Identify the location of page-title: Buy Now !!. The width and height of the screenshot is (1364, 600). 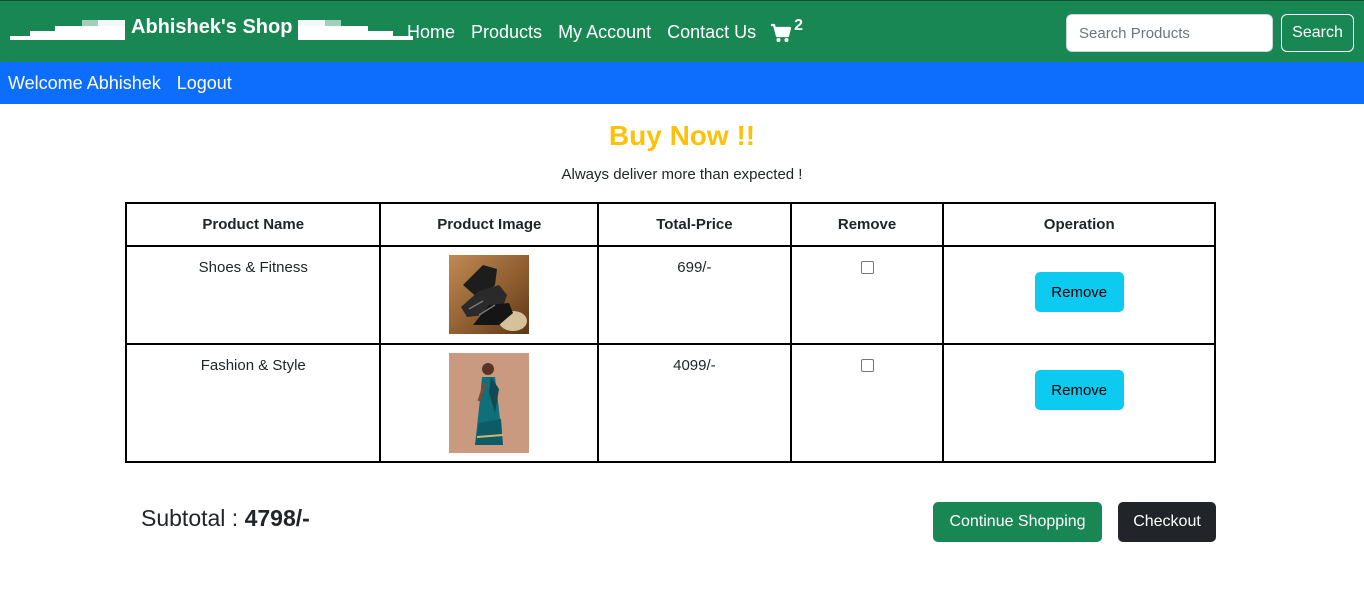
(682, 135).